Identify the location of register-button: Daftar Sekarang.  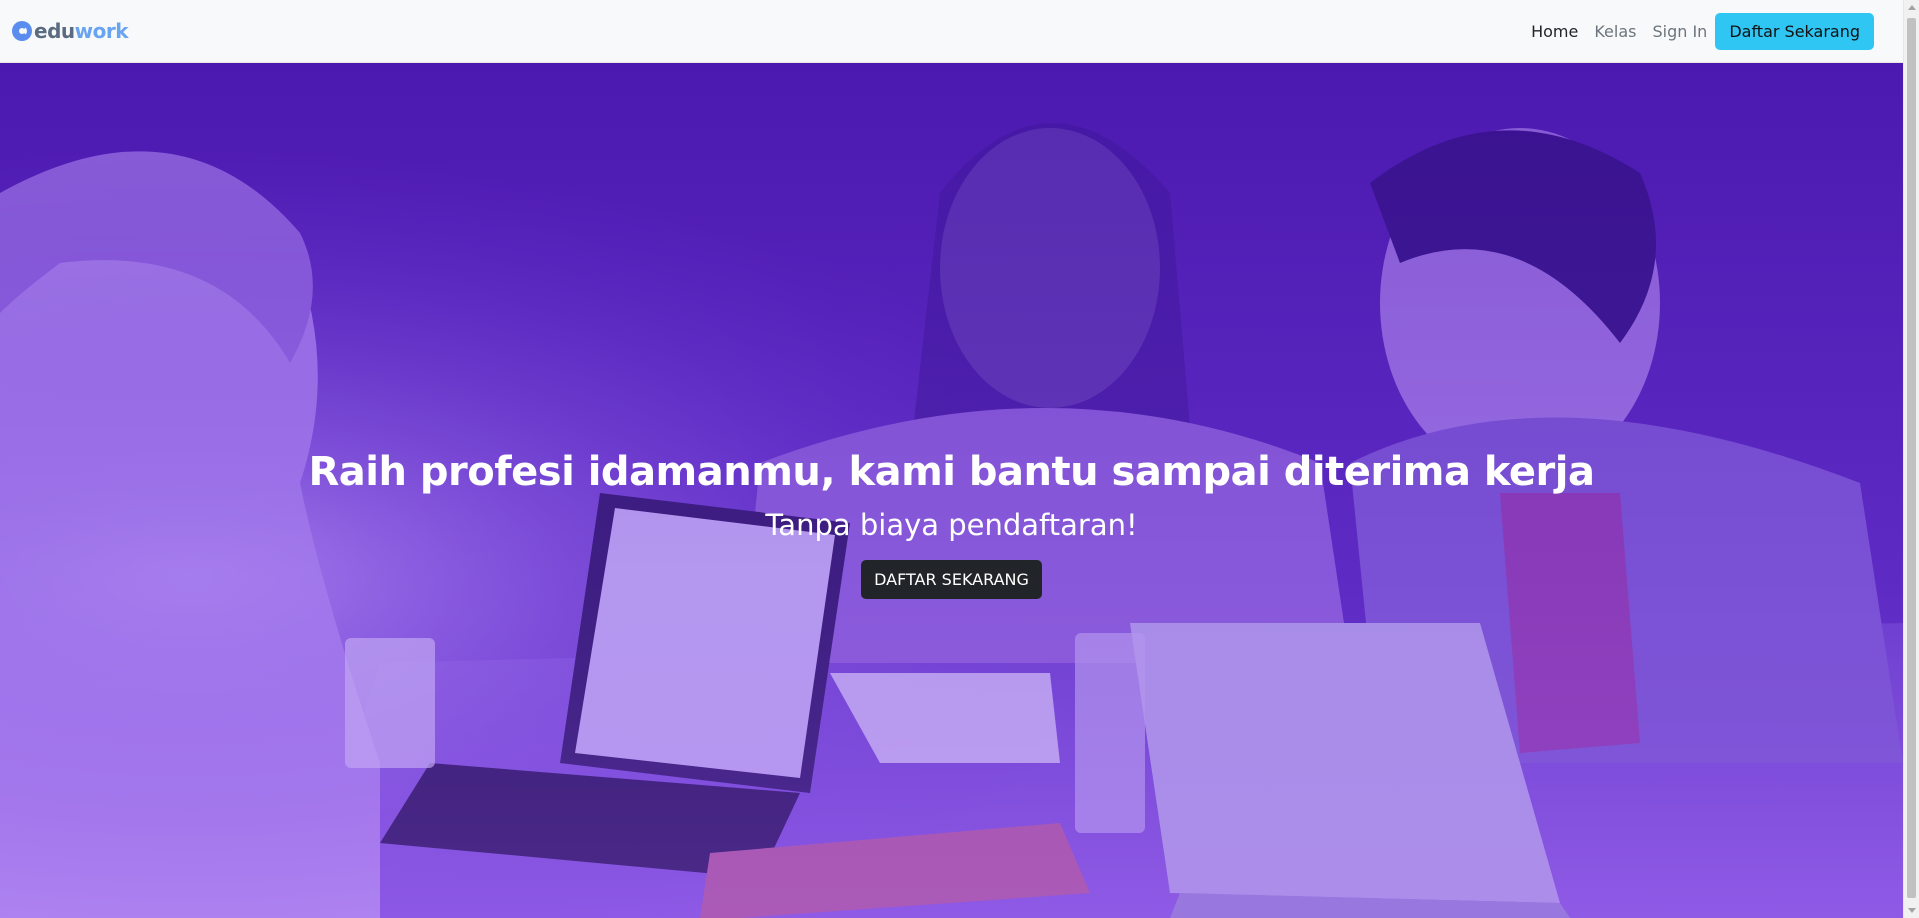
(1794, 31).